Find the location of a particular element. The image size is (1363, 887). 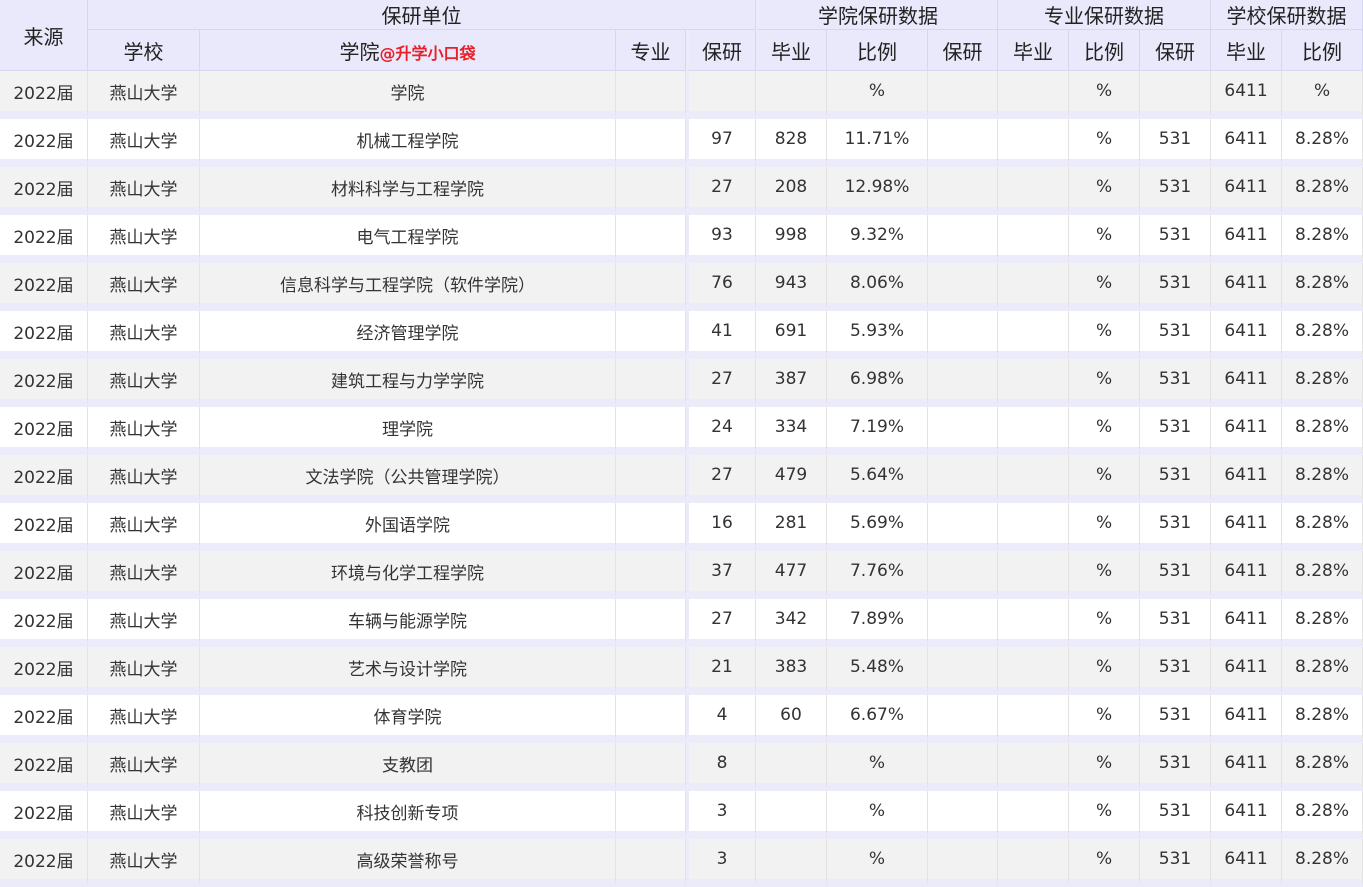

header-major-graduates: 毕业 is located at coordinates (1034, 50).